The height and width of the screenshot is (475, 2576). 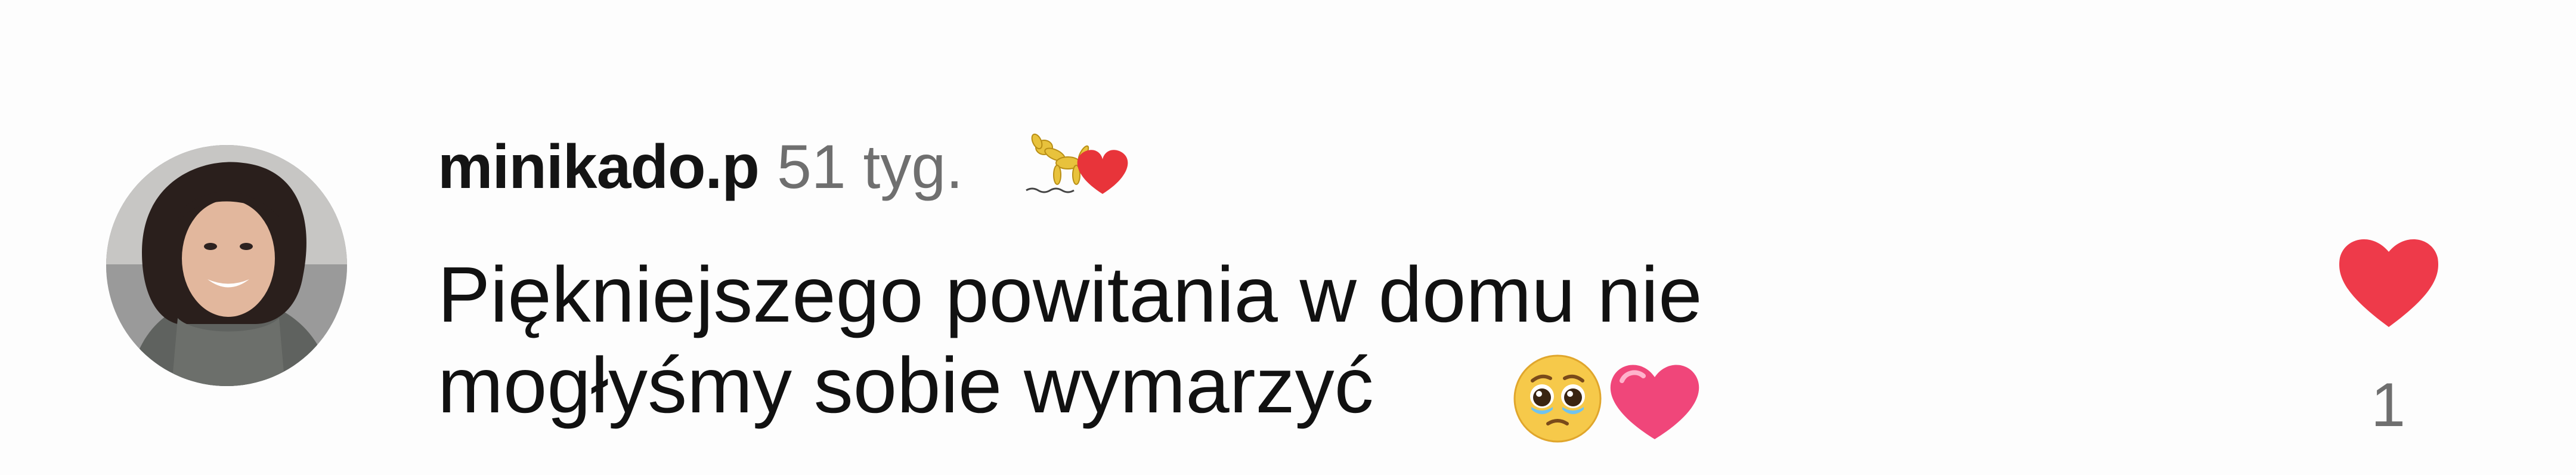 I want to click on comment-meta: minikado.p 51 tyg., so click(x=786, y=167).